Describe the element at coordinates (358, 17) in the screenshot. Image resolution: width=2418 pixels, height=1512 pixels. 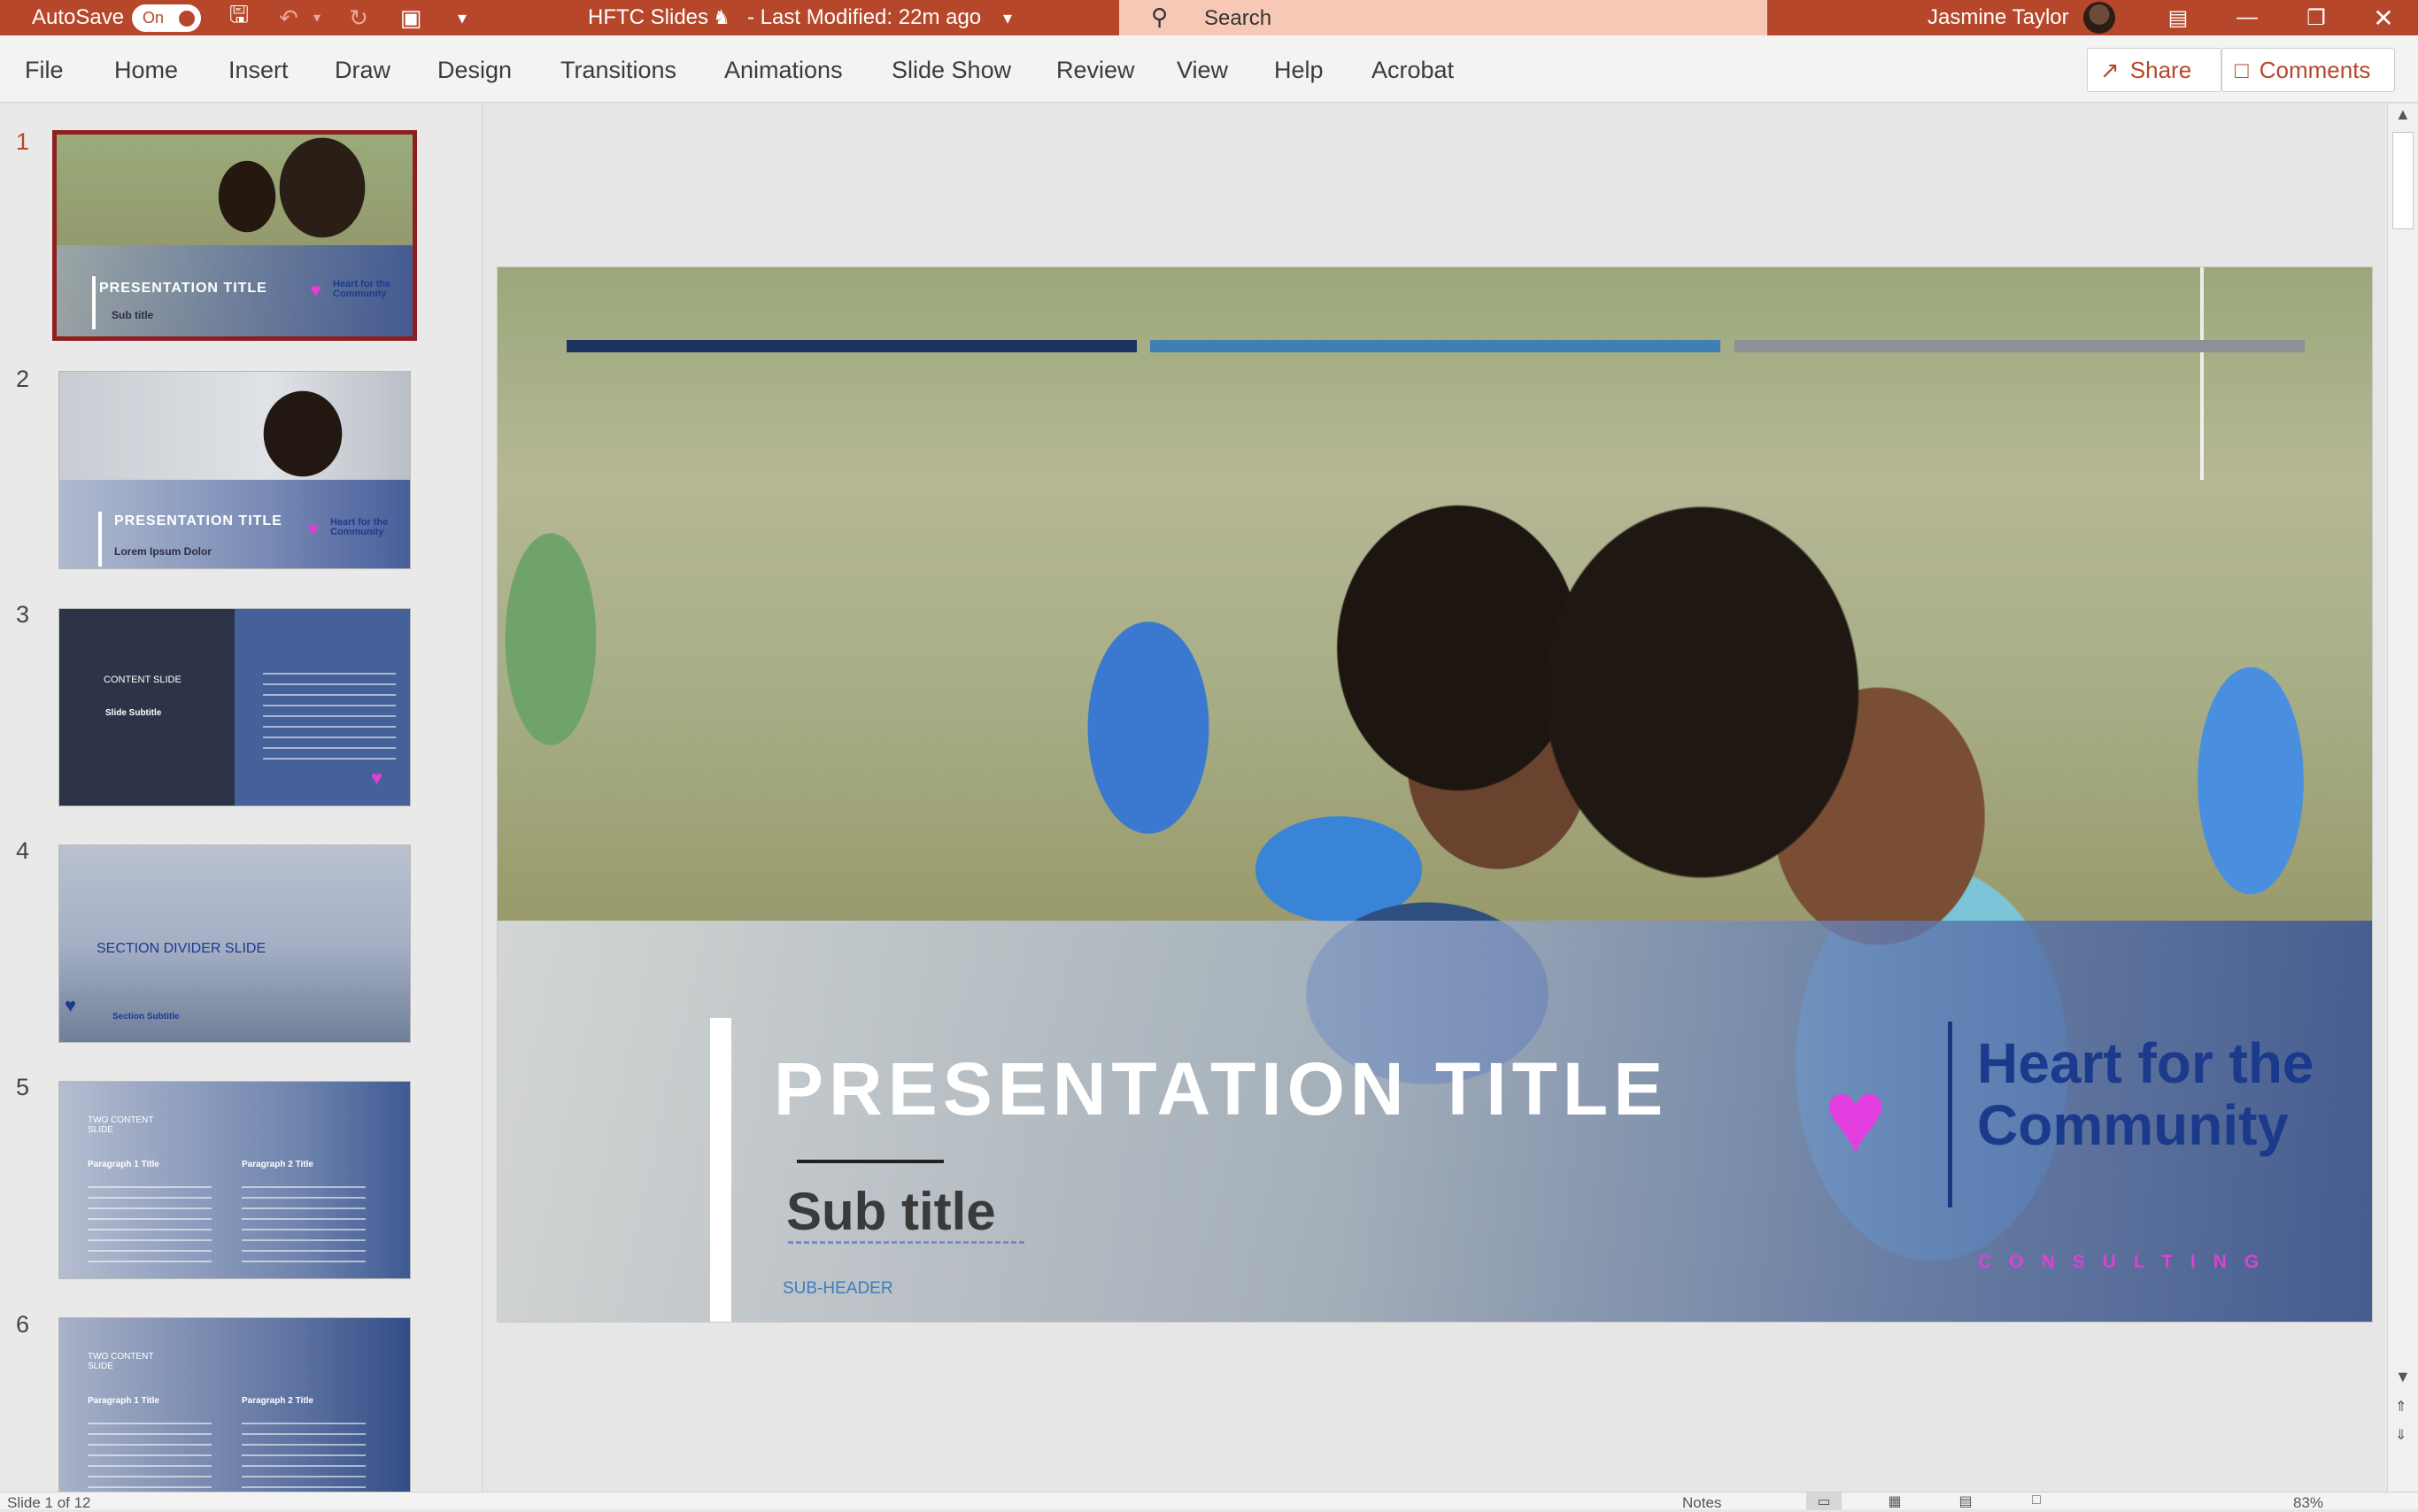
I see `redo-icon: ↻` at that location.